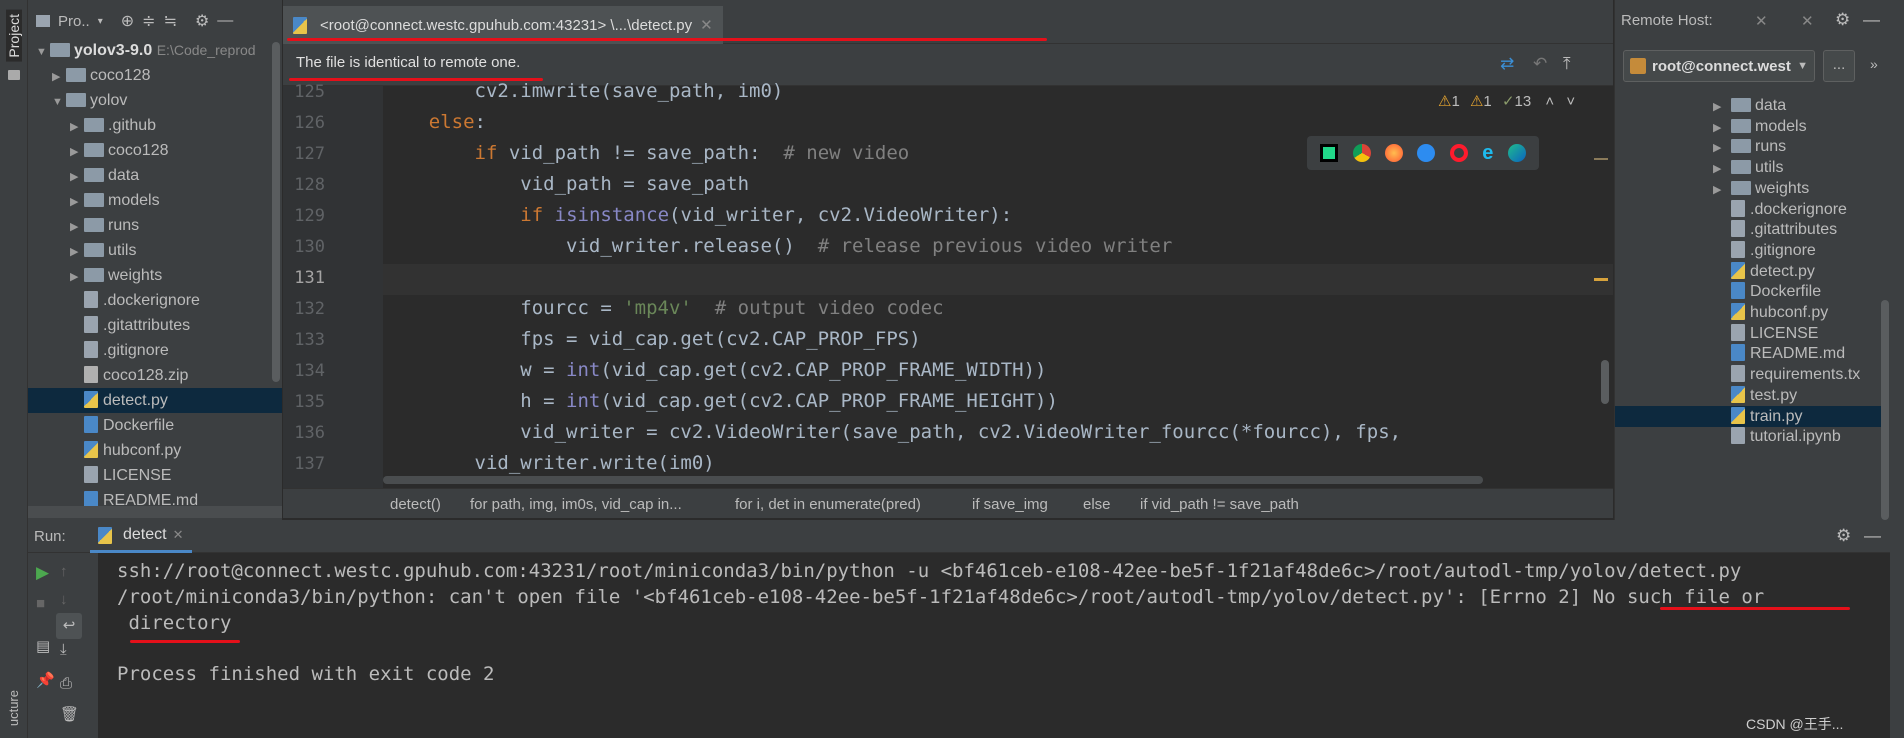 This screenshot has width=1904, height=738. What do you see at coordinates (1329, 153) in the screenshot?
I see `pycharm-icon` at bounding box center [1329, 153].